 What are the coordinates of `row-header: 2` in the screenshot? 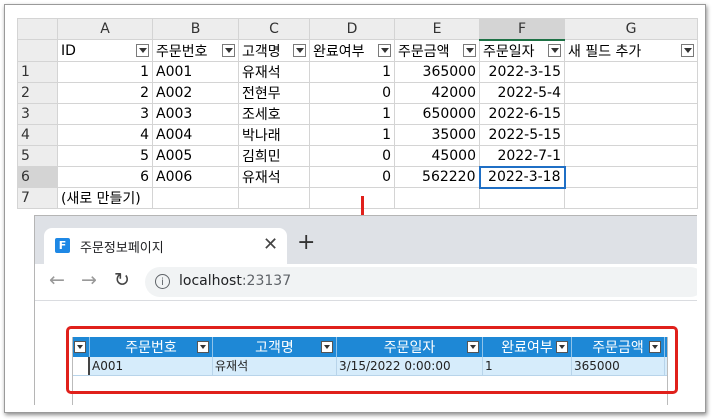 It's located at (37, 93).